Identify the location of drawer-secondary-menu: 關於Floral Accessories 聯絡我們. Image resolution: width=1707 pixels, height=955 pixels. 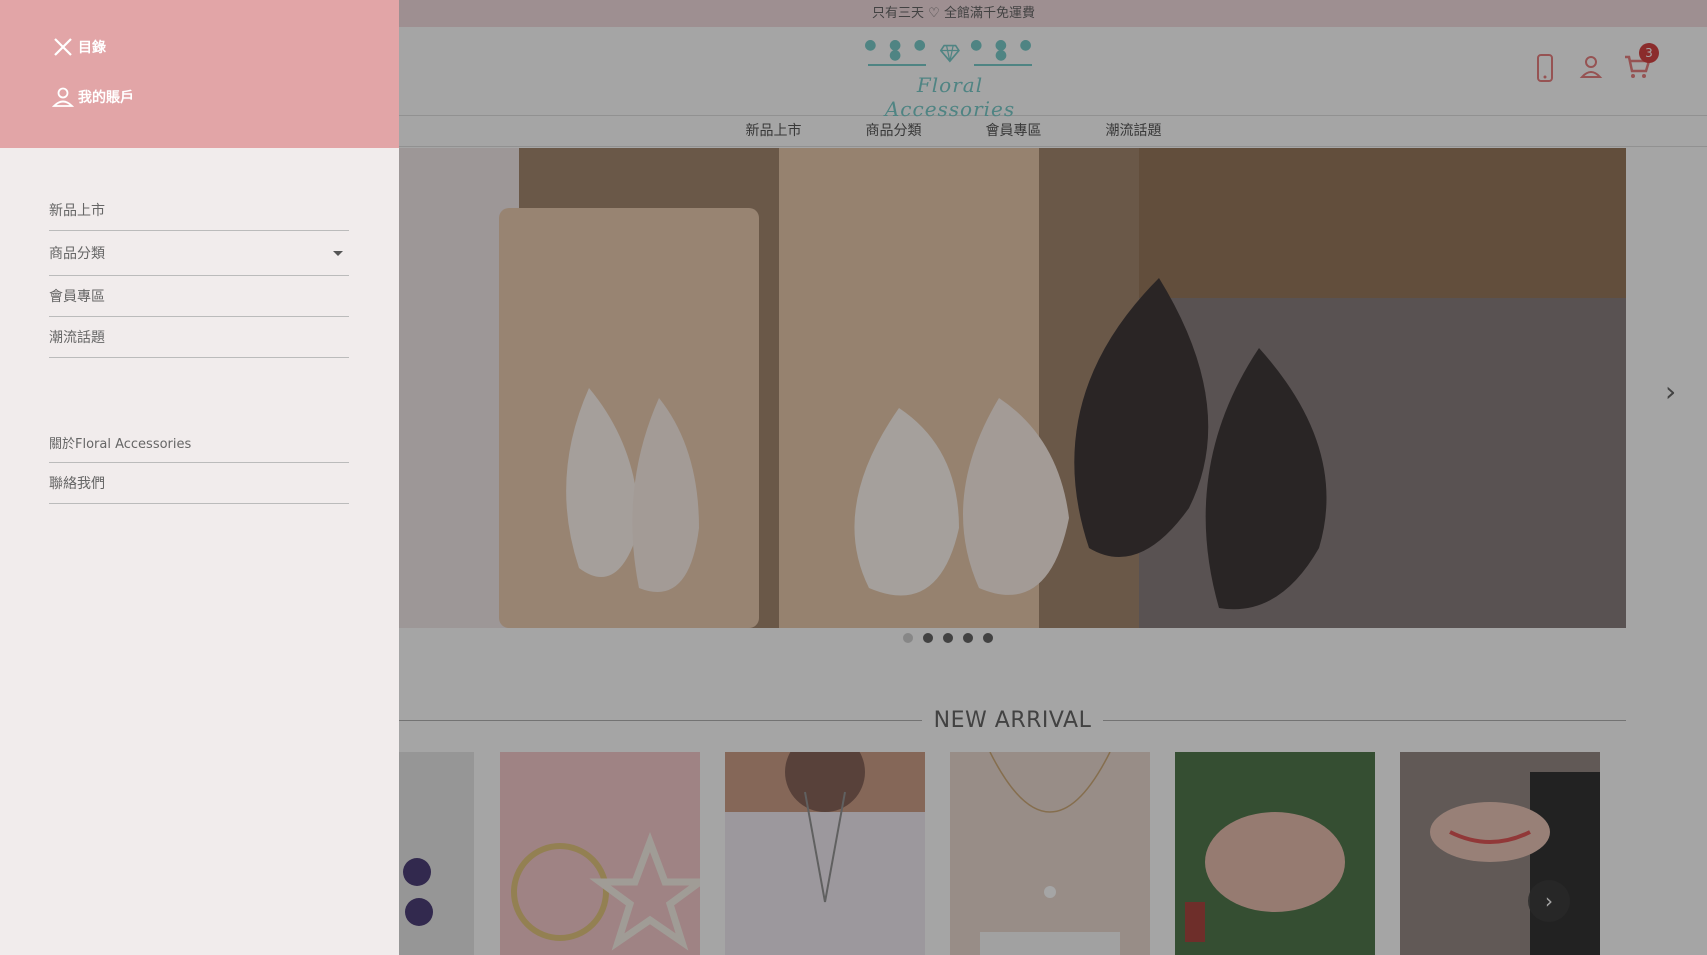
(199, 463).